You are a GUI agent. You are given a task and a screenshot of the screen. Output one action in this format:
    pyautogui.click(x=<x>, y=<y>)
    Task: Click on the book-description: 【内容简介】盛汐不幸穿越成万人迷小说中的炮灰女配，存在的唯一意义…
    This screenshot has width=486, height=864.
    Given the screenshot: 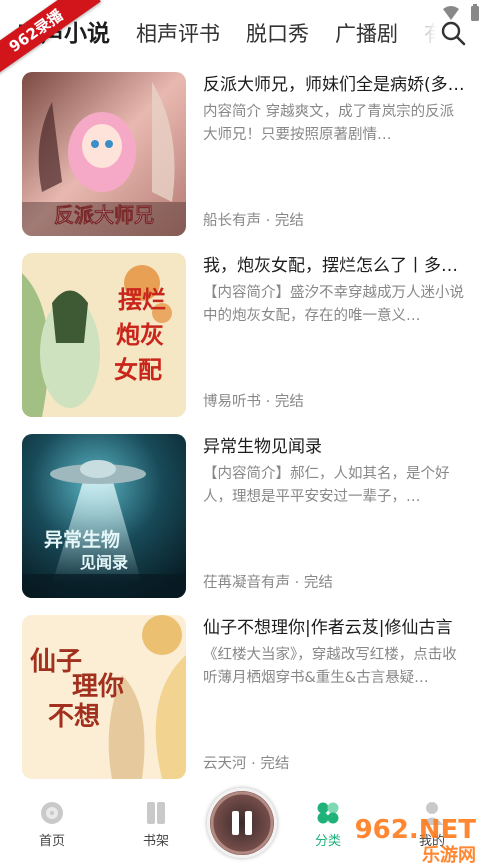 What is the action you would take?
    pyautogui.click(x=333, y=304)
    